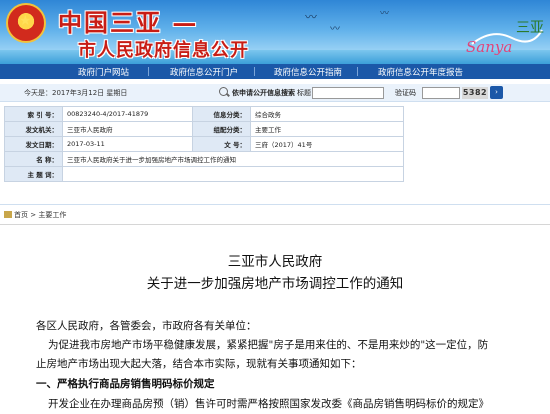 The height and width of the screenshot is (414, 550). I want to click on sanya-logo: Sanya 三亚, so click(505, 38).